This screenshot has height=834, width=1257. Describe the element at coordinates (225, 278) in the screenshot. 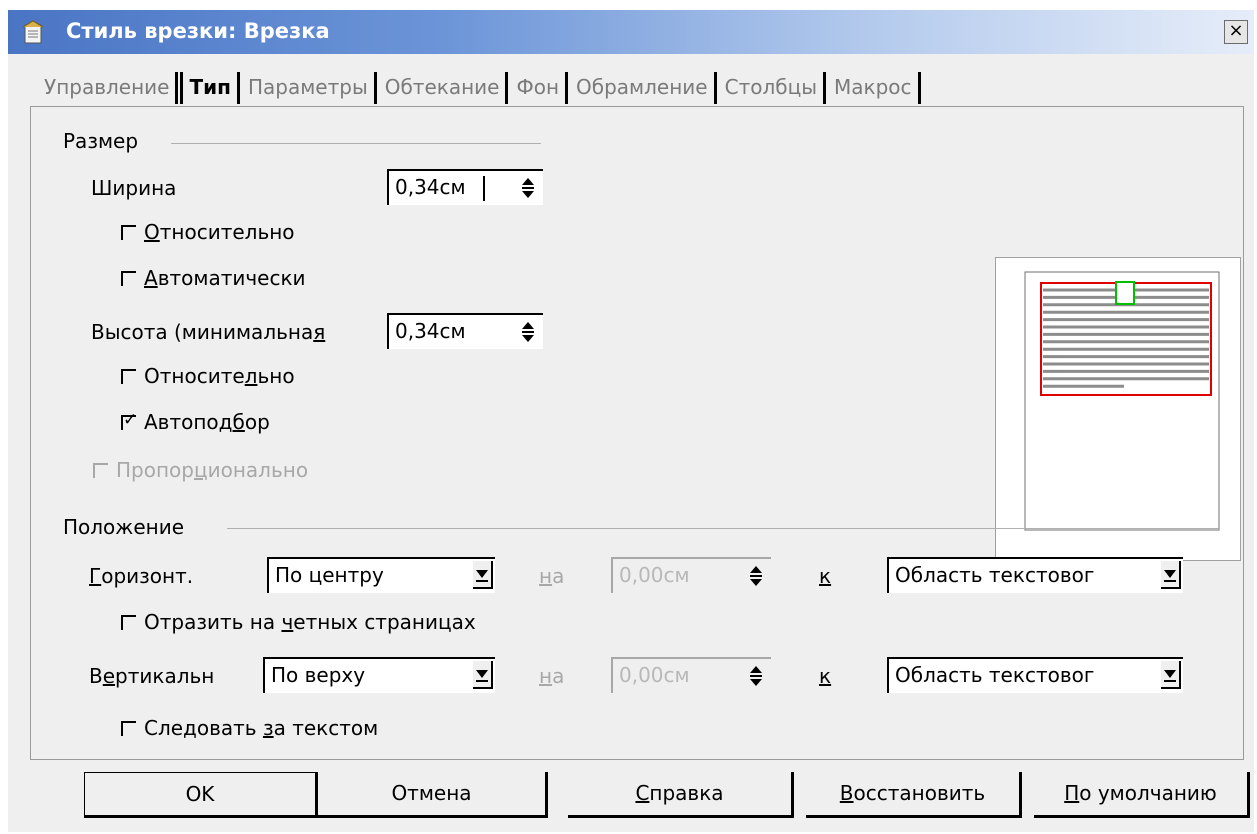

I see `width-auto-label: Автоматически` at that location.